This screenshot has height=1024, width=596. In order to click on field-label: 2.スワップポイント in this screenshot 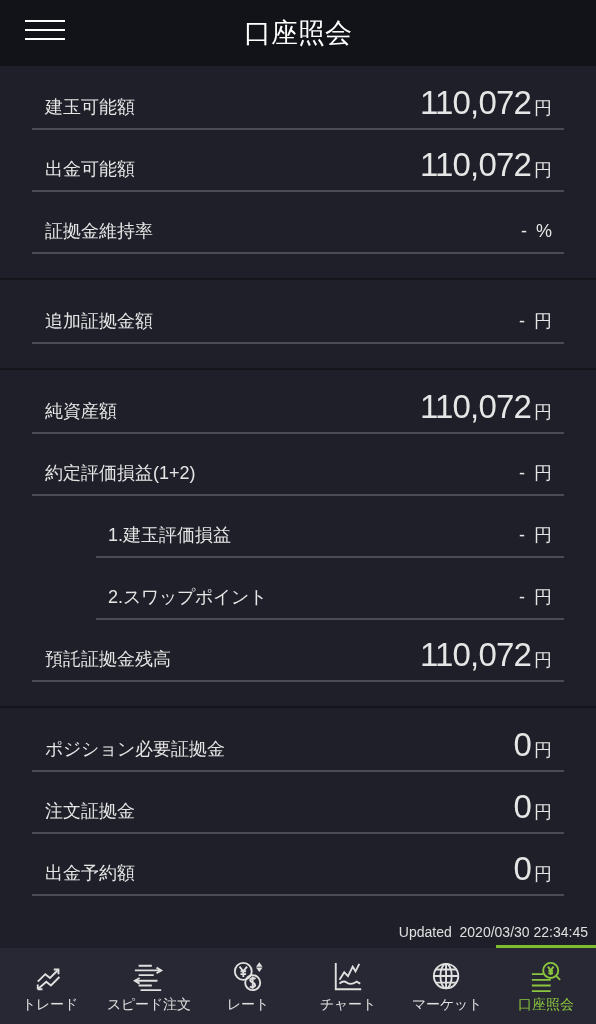, I will do `click(187, 597)`.